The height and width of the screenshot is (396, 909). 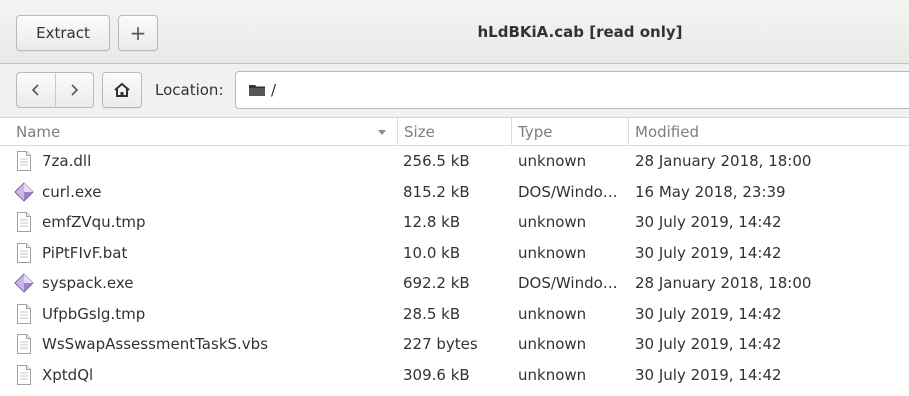 I want to click on file-name-cell: 7za.dll, so click(x=204, y=161).